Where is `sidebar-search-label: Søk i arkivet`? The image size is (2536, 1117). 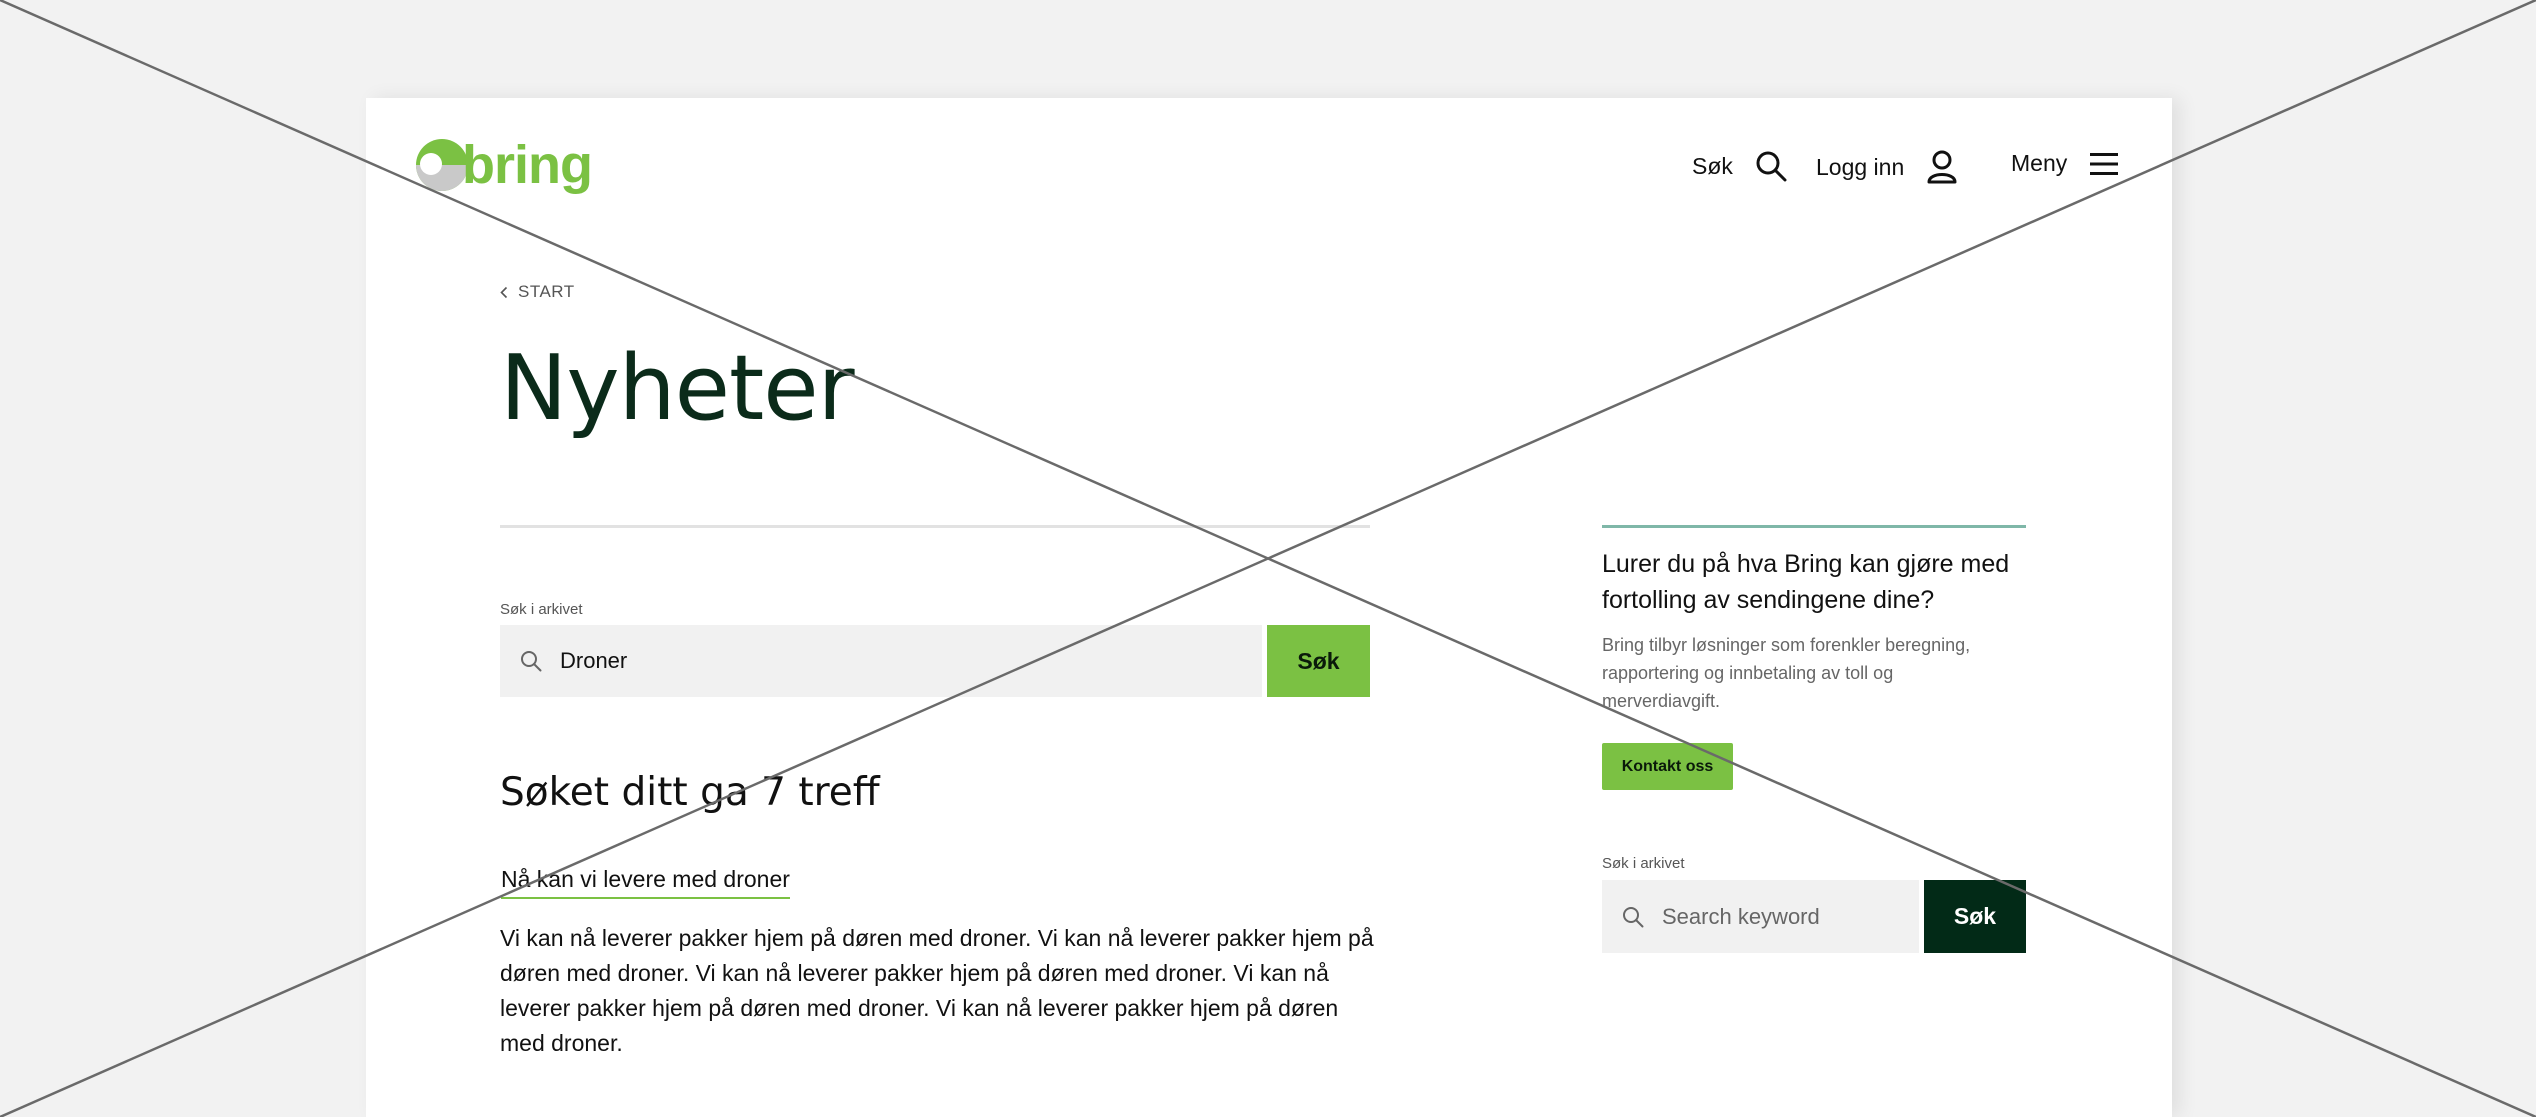 sidebar-search-label: Søk i arkivet is located at coordinates (1643, 863).